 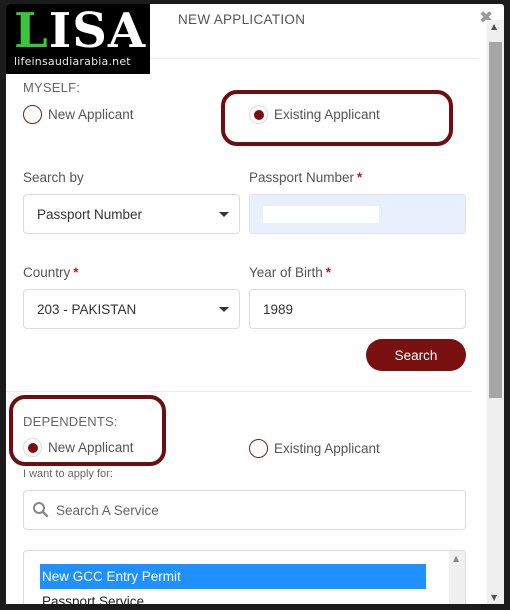 What do you see at coordinates (302, 177) in the screenshot?
I see `passport-number-label-text: Passport Number` at bounding box center [302, 177].